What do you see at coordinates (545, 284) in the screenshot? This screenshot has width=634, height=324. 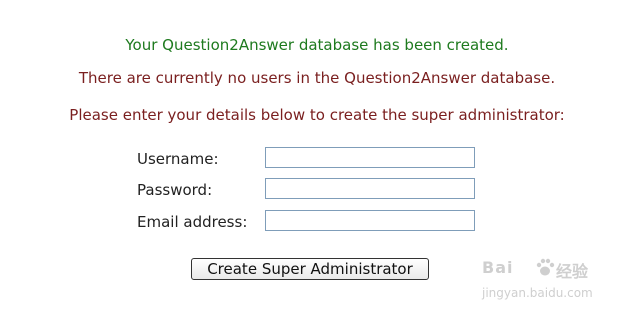 I see `baidu-jingyan-watermark: Bai 经验 jingyan.baidu.com` at bounding box center [545, 284].